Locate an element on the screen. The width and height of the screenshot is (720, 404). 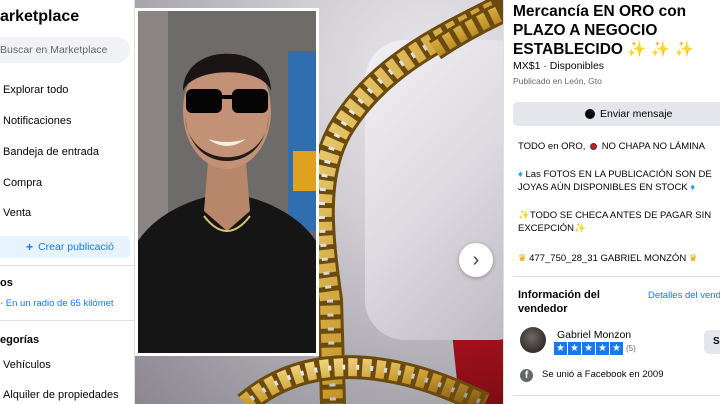
seller-info-heading: Información del vendedor is located at coordinates (559, 302).